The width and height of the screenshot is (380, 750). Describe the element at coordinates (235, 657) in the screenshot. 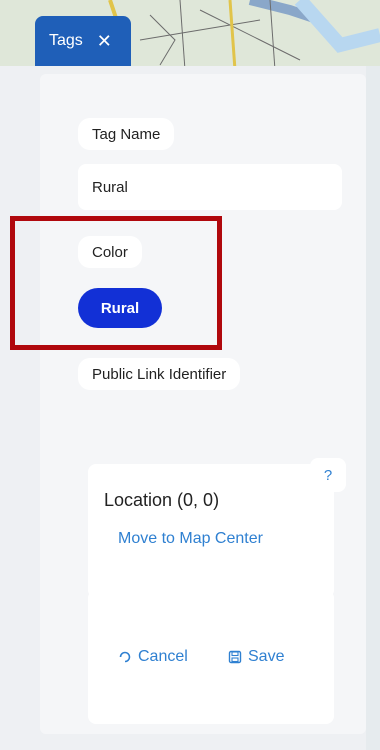

I see `save-icon` at that location.